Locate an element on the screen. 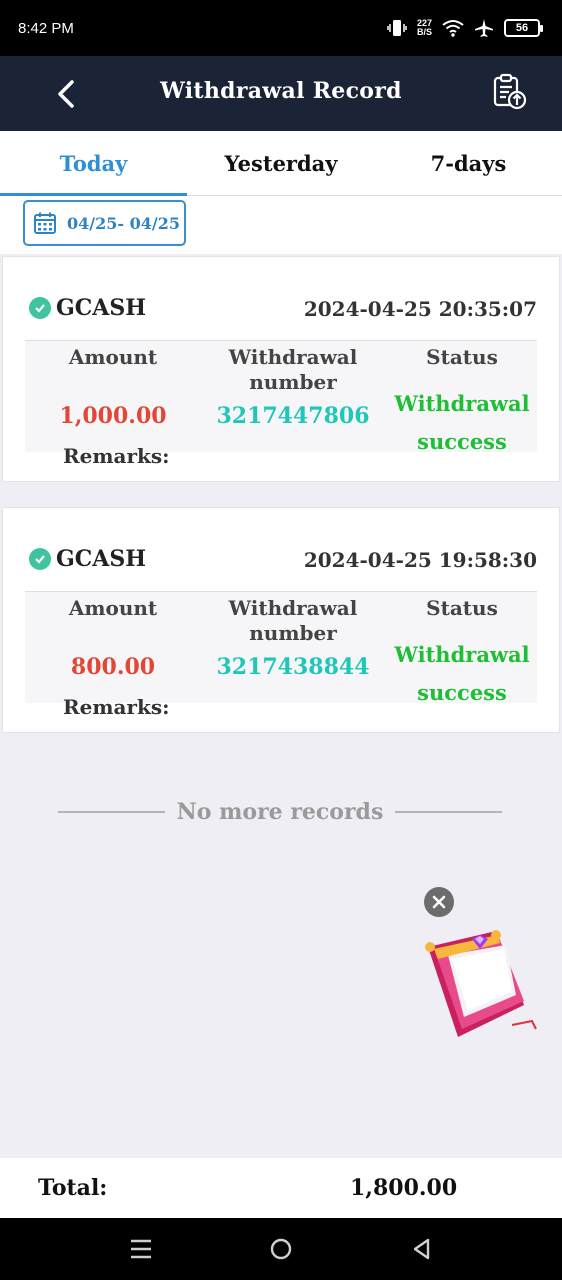  menu-icon is located at coordinates (141, 1249).